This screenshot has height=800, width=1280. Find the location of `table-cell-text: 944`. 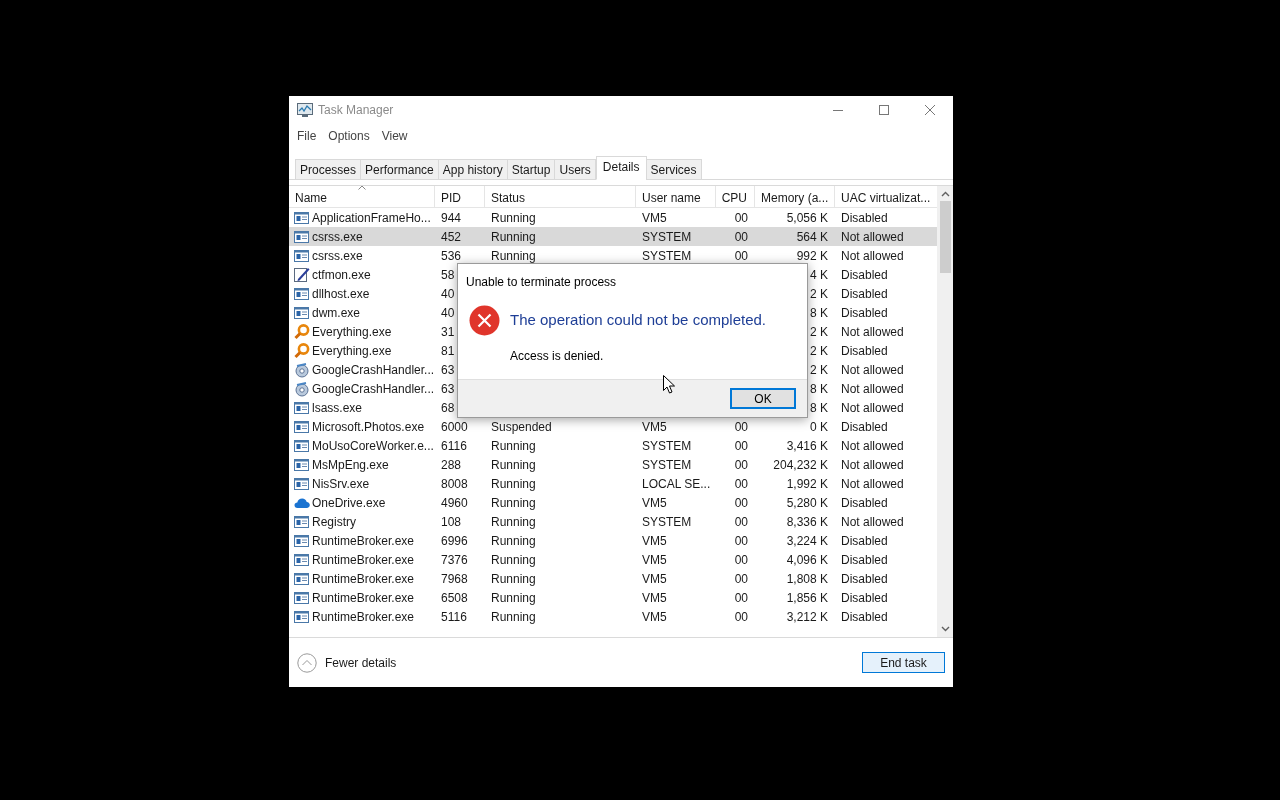

table-cell-text: 944 is located at coordinates (451, 218).